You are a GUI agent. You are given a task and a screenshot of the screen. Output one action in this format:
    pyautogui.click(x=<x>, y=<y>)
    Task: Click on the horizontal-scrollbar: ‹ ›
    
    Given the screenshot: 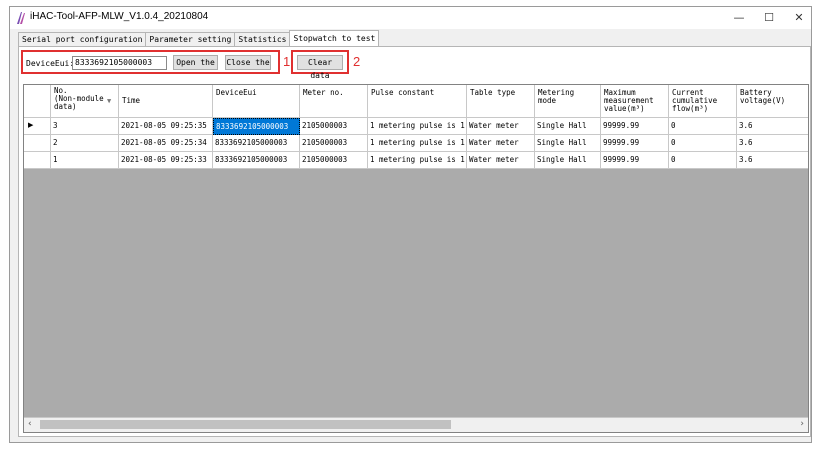 What is the action you would take?
    pyautogui.click(x=416, y=424)
    